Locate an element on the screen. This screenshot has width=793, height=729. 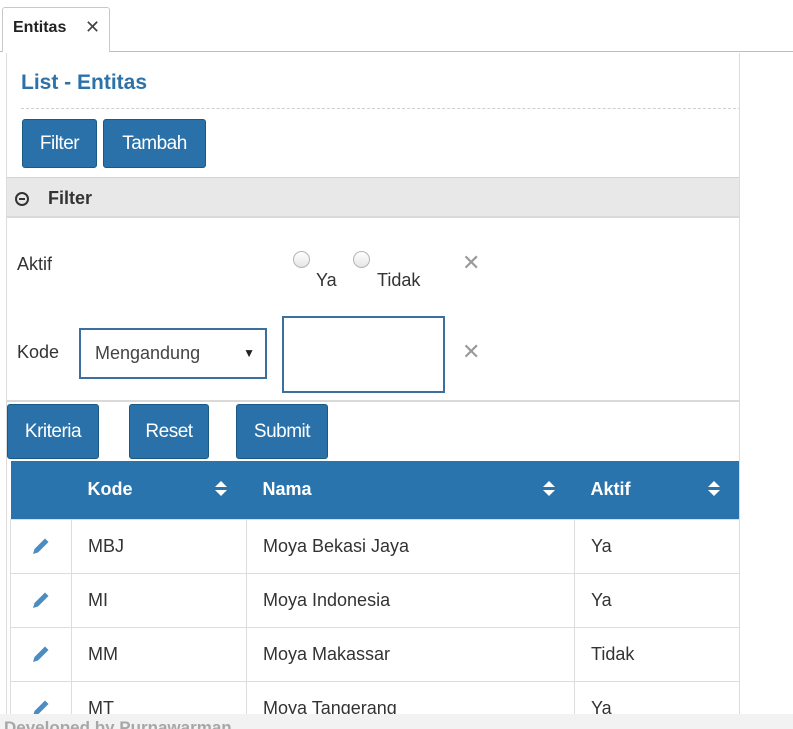
cell-nama: Moya Bekasi Jaya is located at coordinates (410, 546).